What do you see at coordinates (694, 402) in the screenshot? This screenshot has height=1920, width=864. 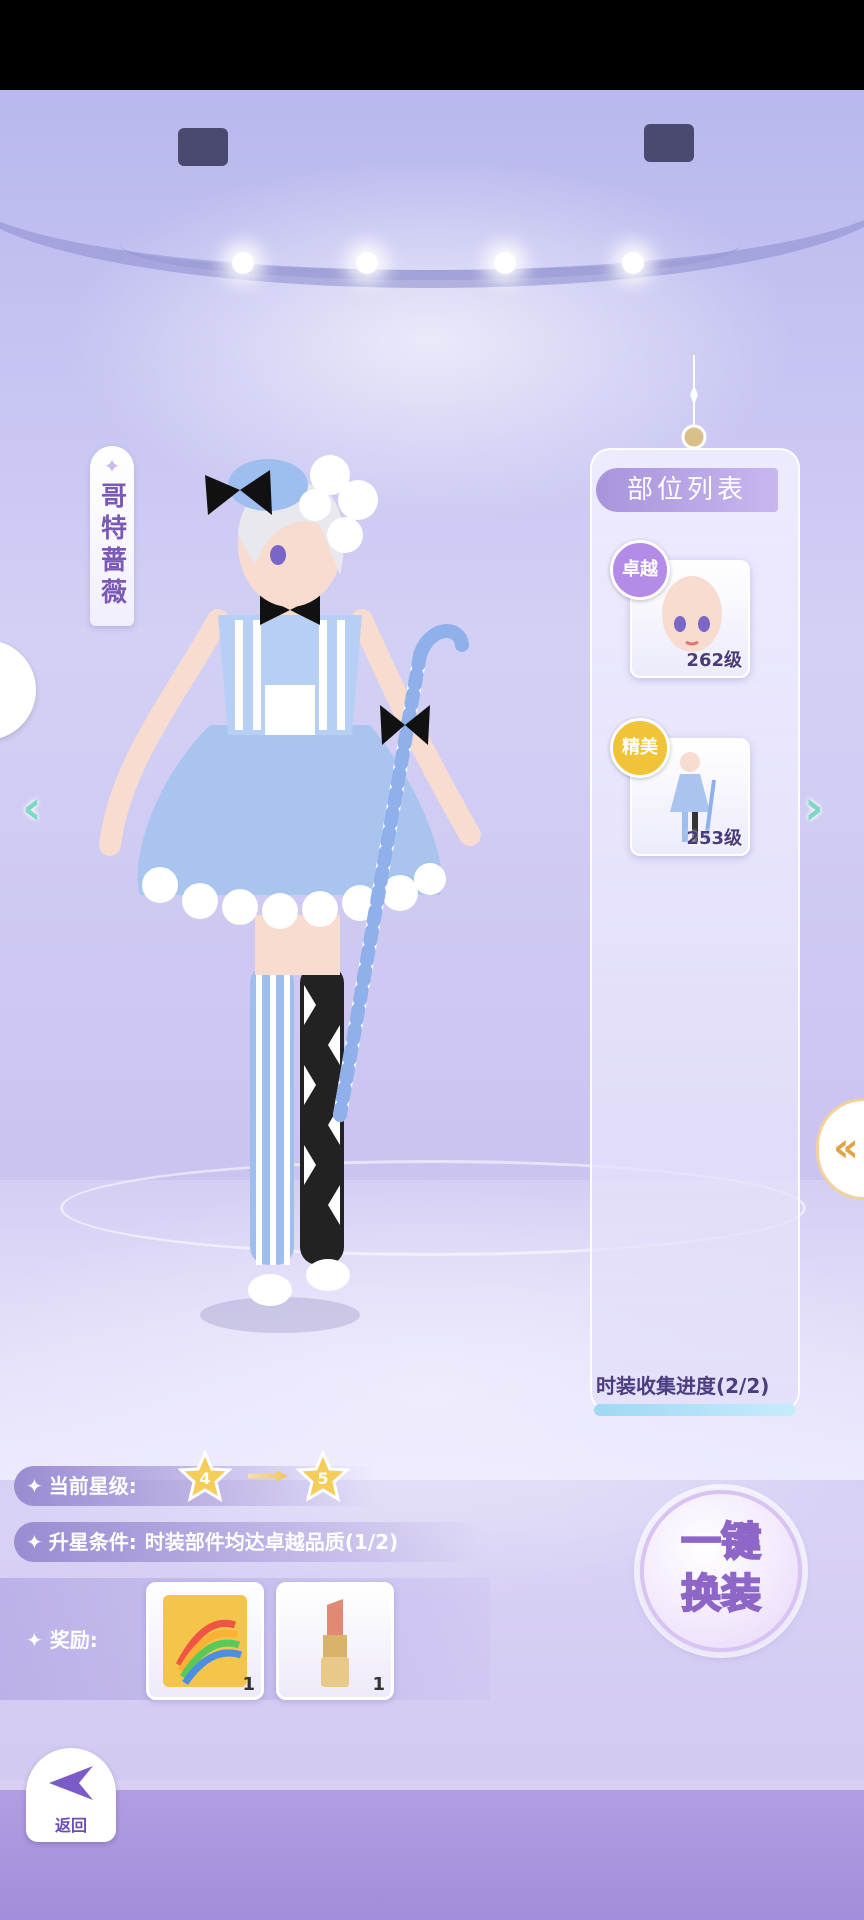 I see `panel-ornament-icon` at bounding box center [694, 402].